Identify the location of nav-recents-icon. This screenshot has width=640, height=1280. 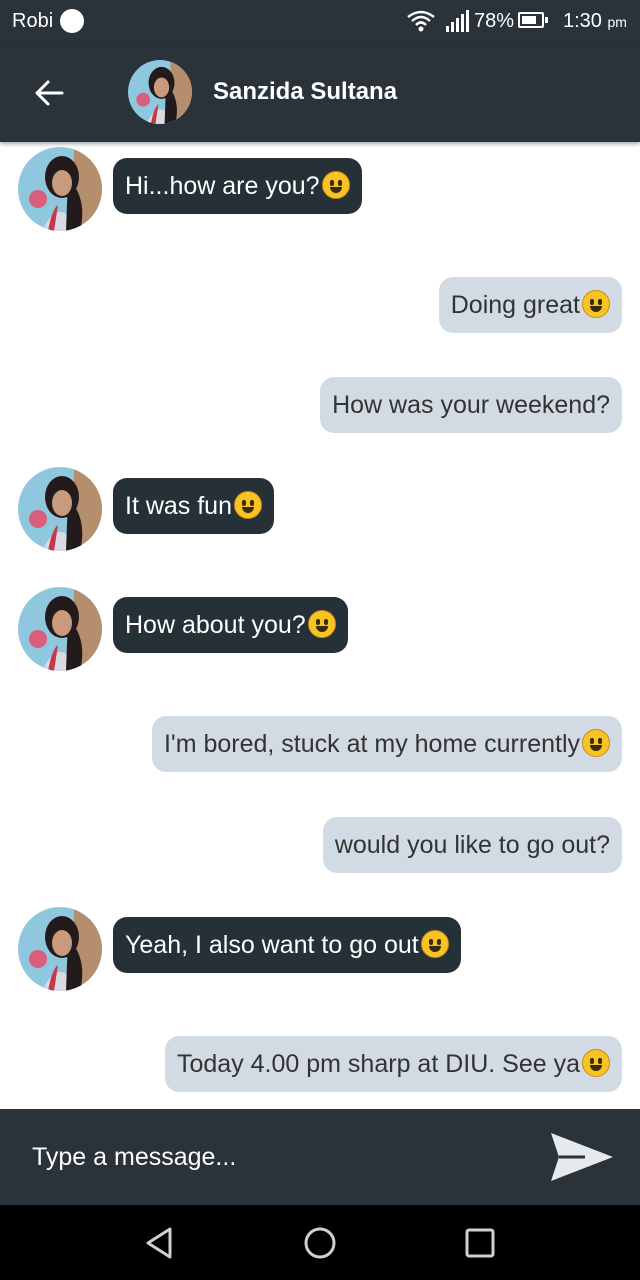
(480, 1243).